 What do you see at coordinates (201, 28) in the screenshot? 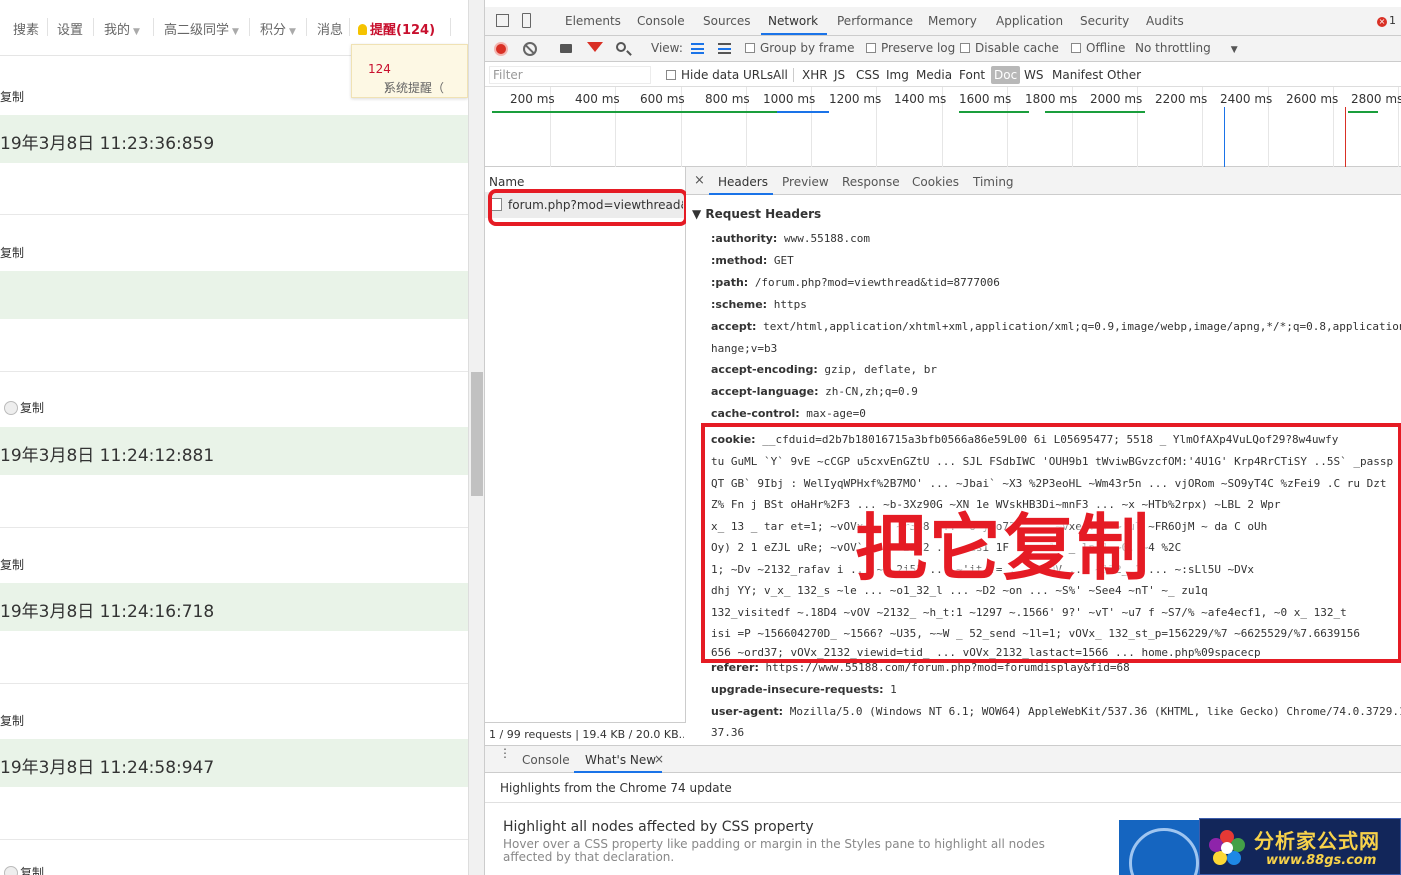
I see `nav-classmates: 高二级同学 ▼` at bounding box center [201, 28].